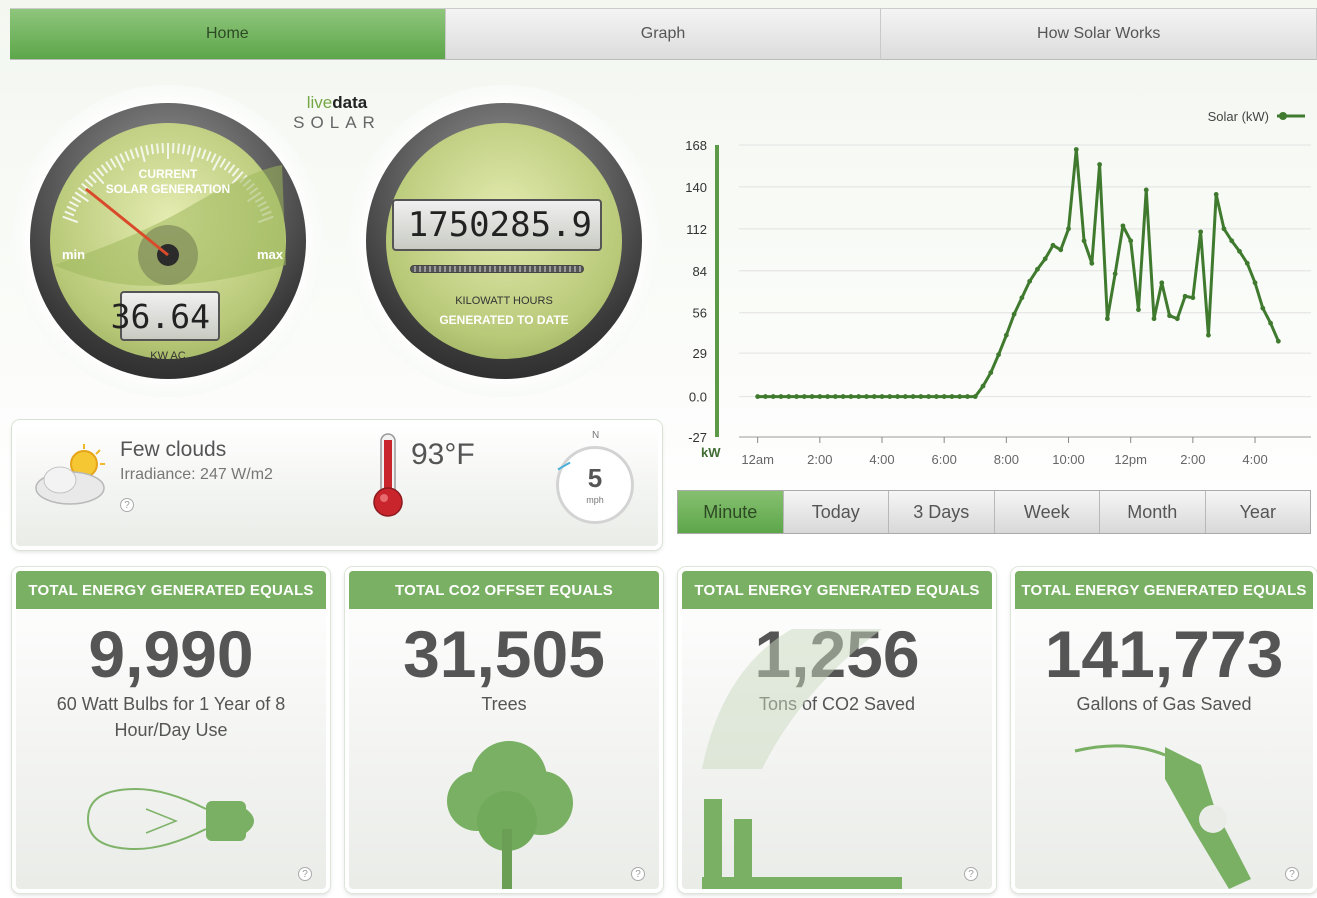 This screenshot has width=1317, height=898. Describe the element at coordinates (1153, 512) in the screenshot. I see `range-month-button: Month` at that location.